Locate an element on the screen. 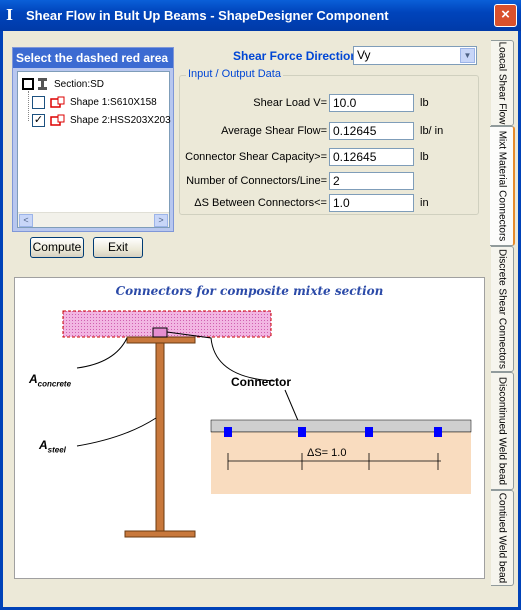 The height and width of the screenshot is (610, 521). tab-label: Contiued Weld bead is located at coordinates (502, 538).